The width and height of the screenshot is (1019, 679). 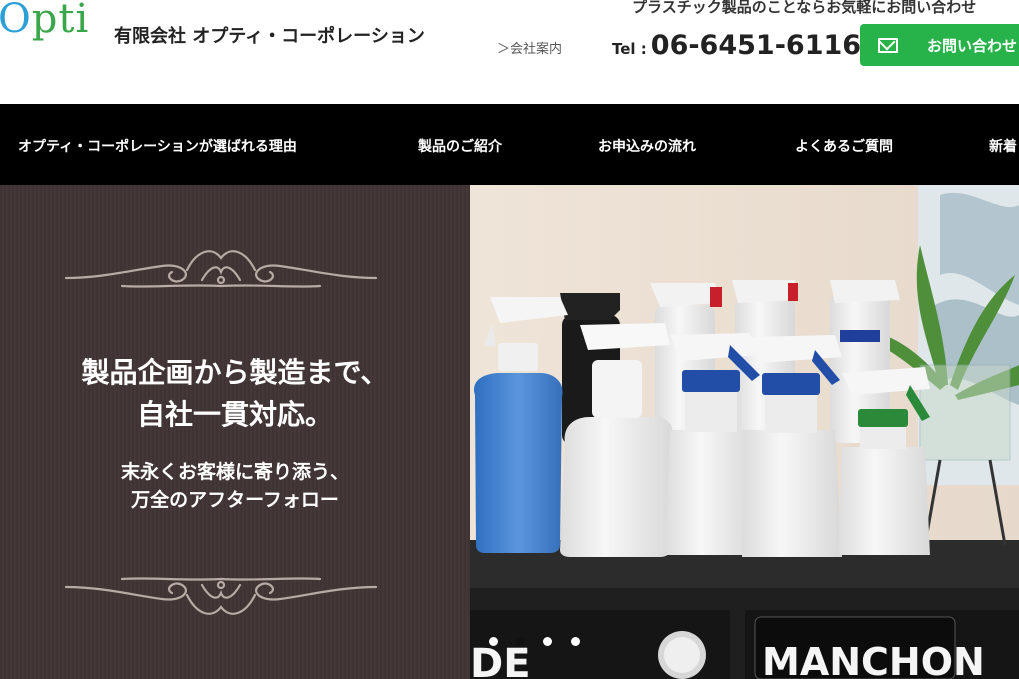 I want to click on nav-item-news: 新着, so click(x=1003, y=146).